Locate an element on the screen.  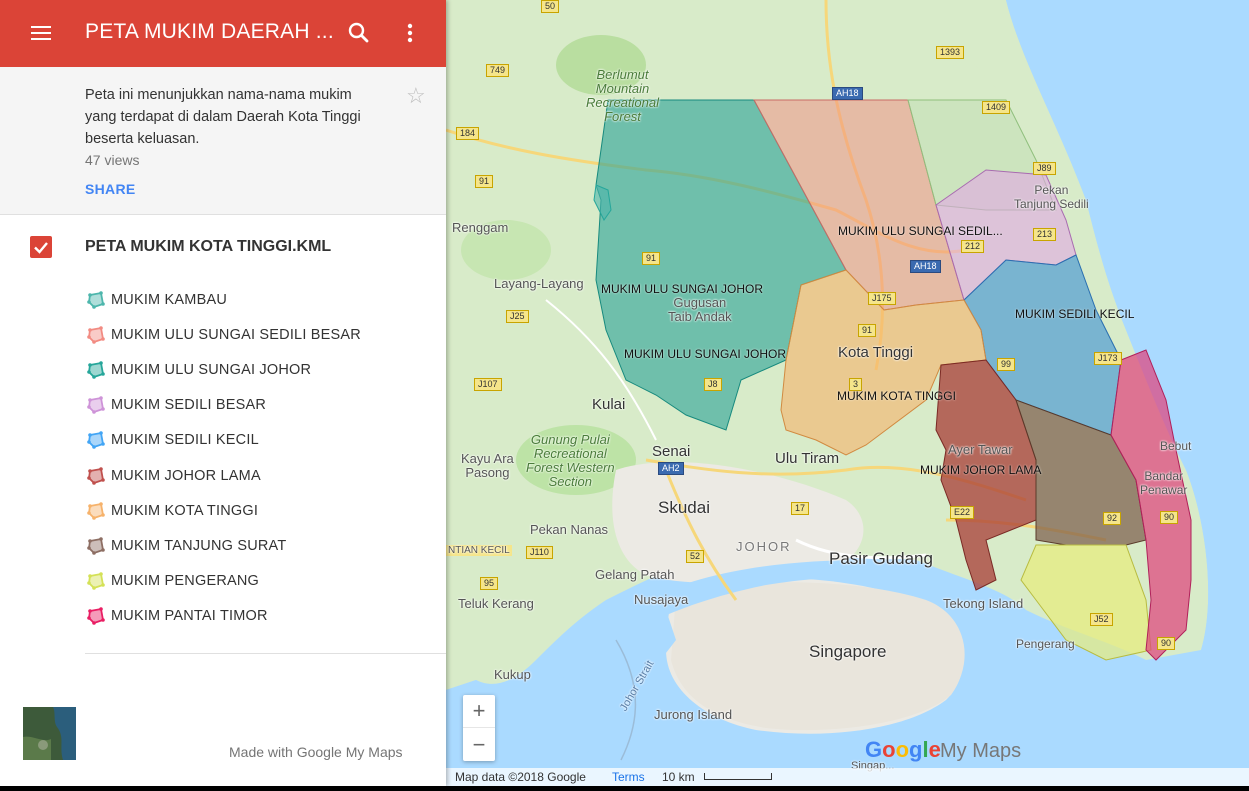
more-vert-icon is located at coordinates (410, 33).